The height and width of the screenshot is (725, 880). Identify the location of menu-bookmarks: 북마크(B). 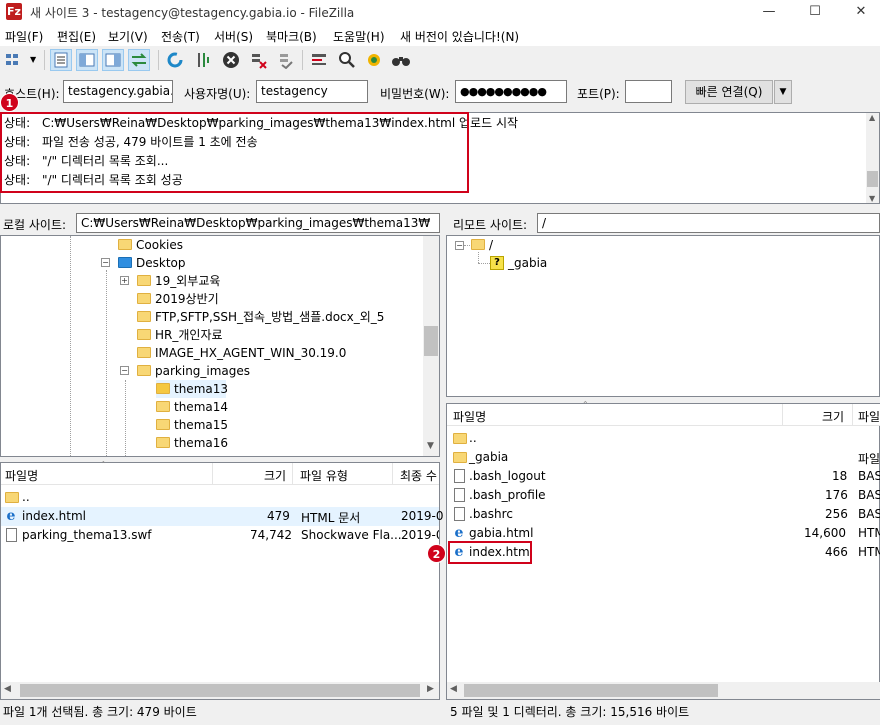
(291, 36).